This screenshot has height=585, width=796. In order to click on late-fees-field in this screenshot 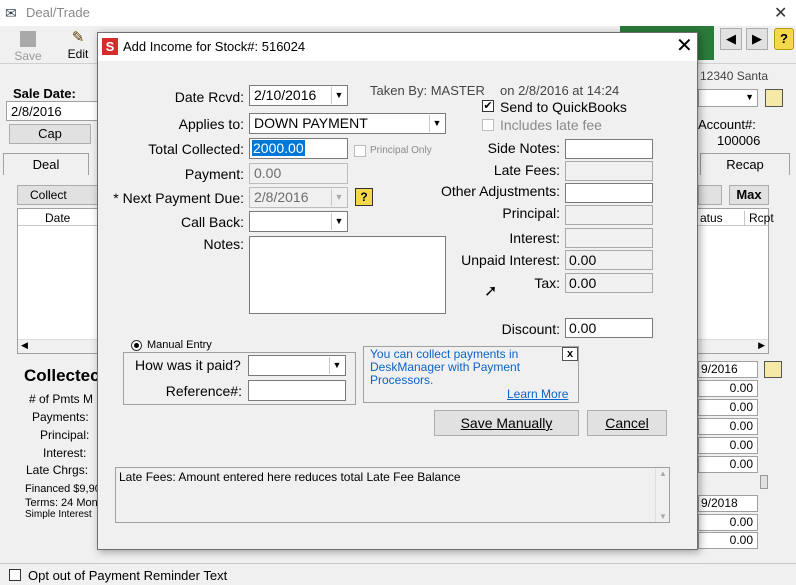, I will do `click(609, 171)`.